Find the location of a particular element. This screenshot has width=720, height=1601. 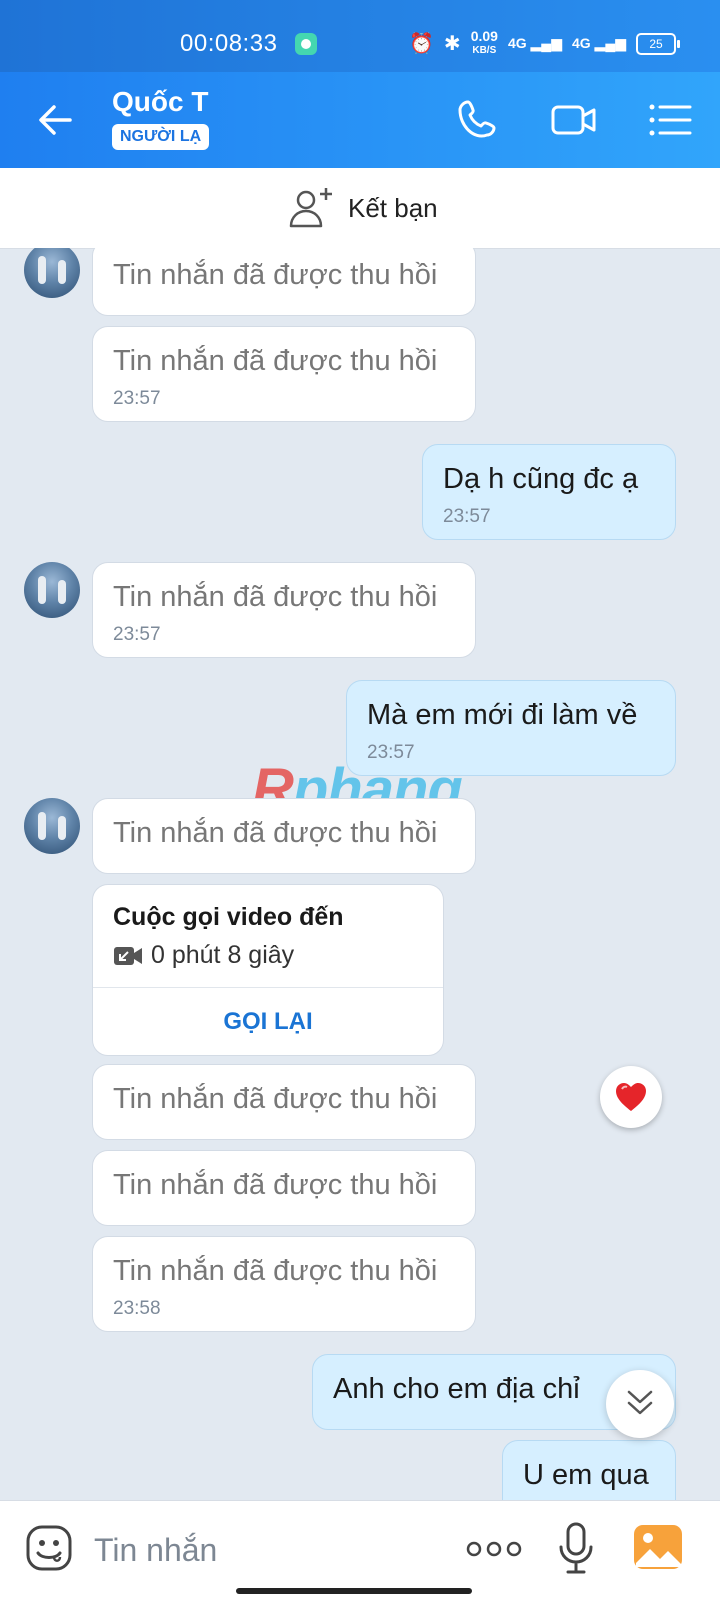

message-input-bar is located at coordinates (360, 1550).